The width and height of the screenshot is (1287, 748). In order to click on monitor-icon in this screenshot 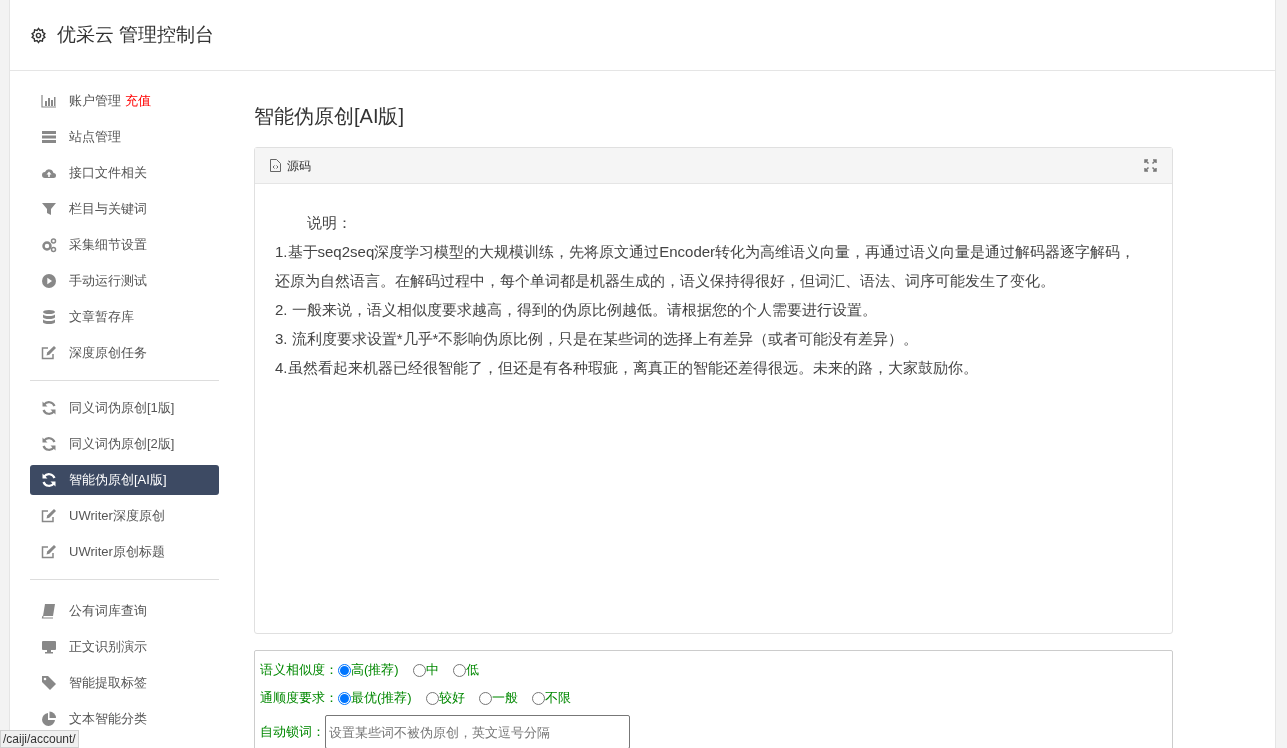, I will do `click(49, 647)`.